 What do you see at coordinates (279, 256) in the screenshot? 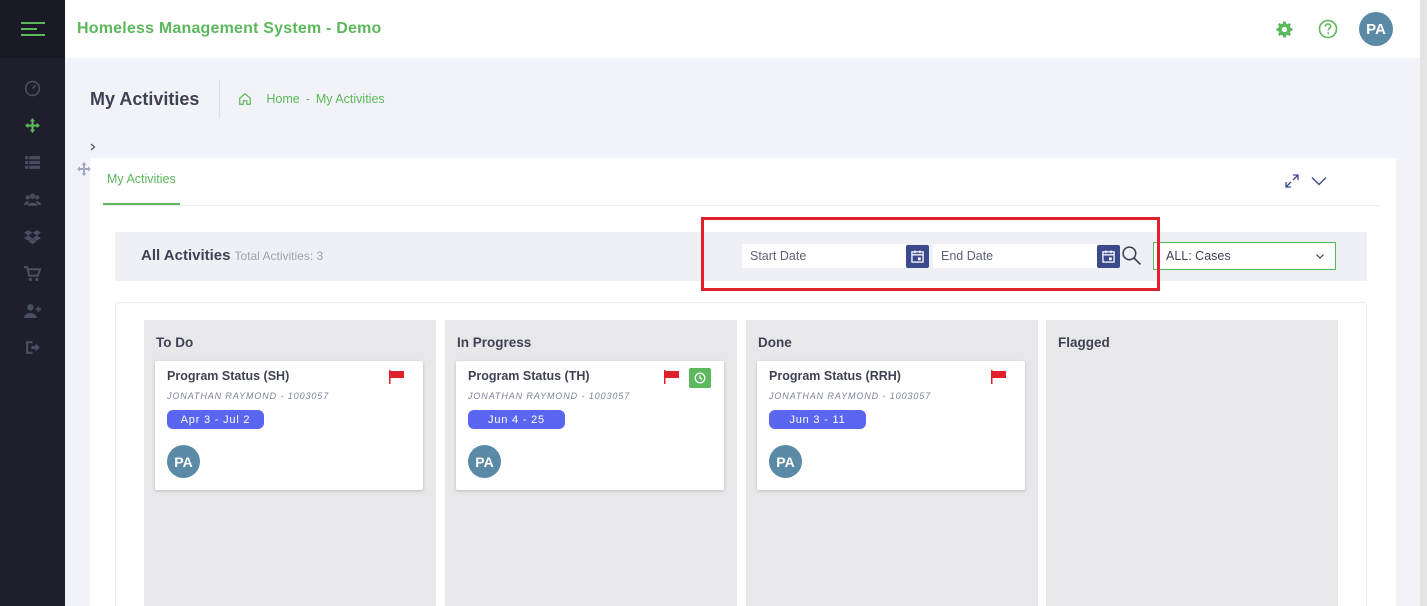
I see `total-activities-count: Total Activities: 3` at bounding box center [279, 256].